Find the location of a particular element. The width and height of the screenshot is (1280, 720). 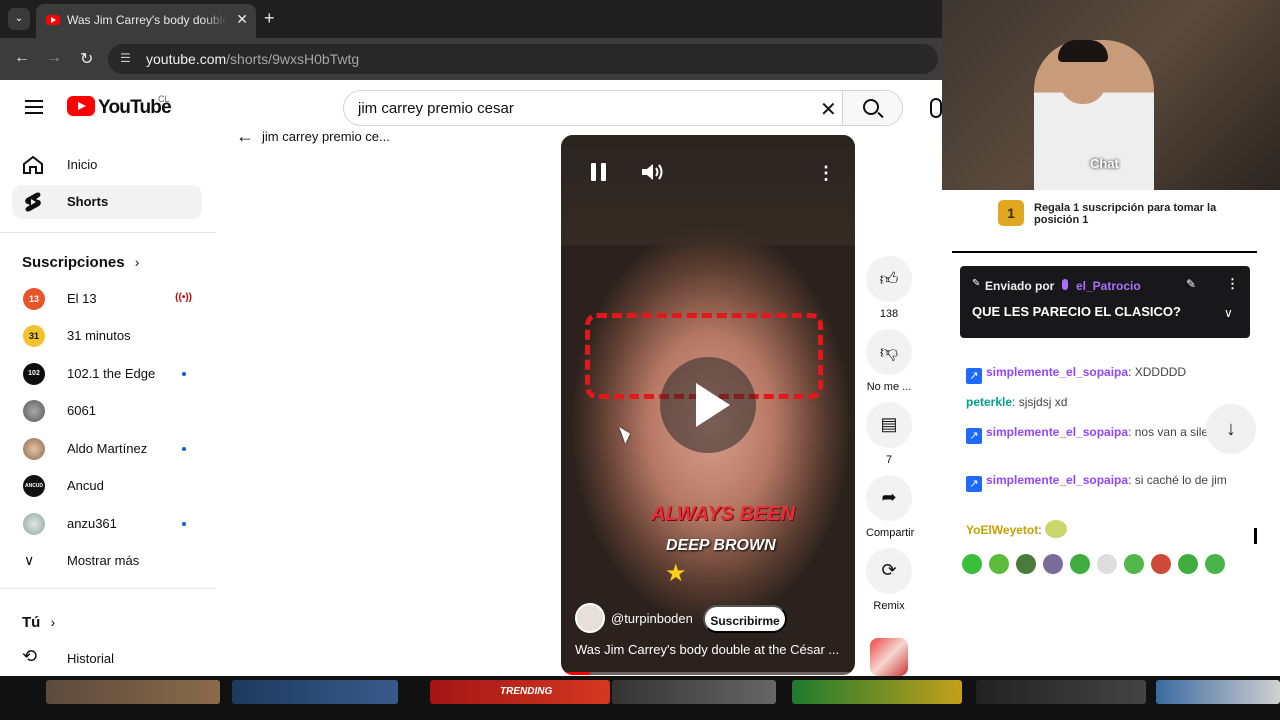

subscription-item: Aldo Martínez is located at coordinates (107, 449).